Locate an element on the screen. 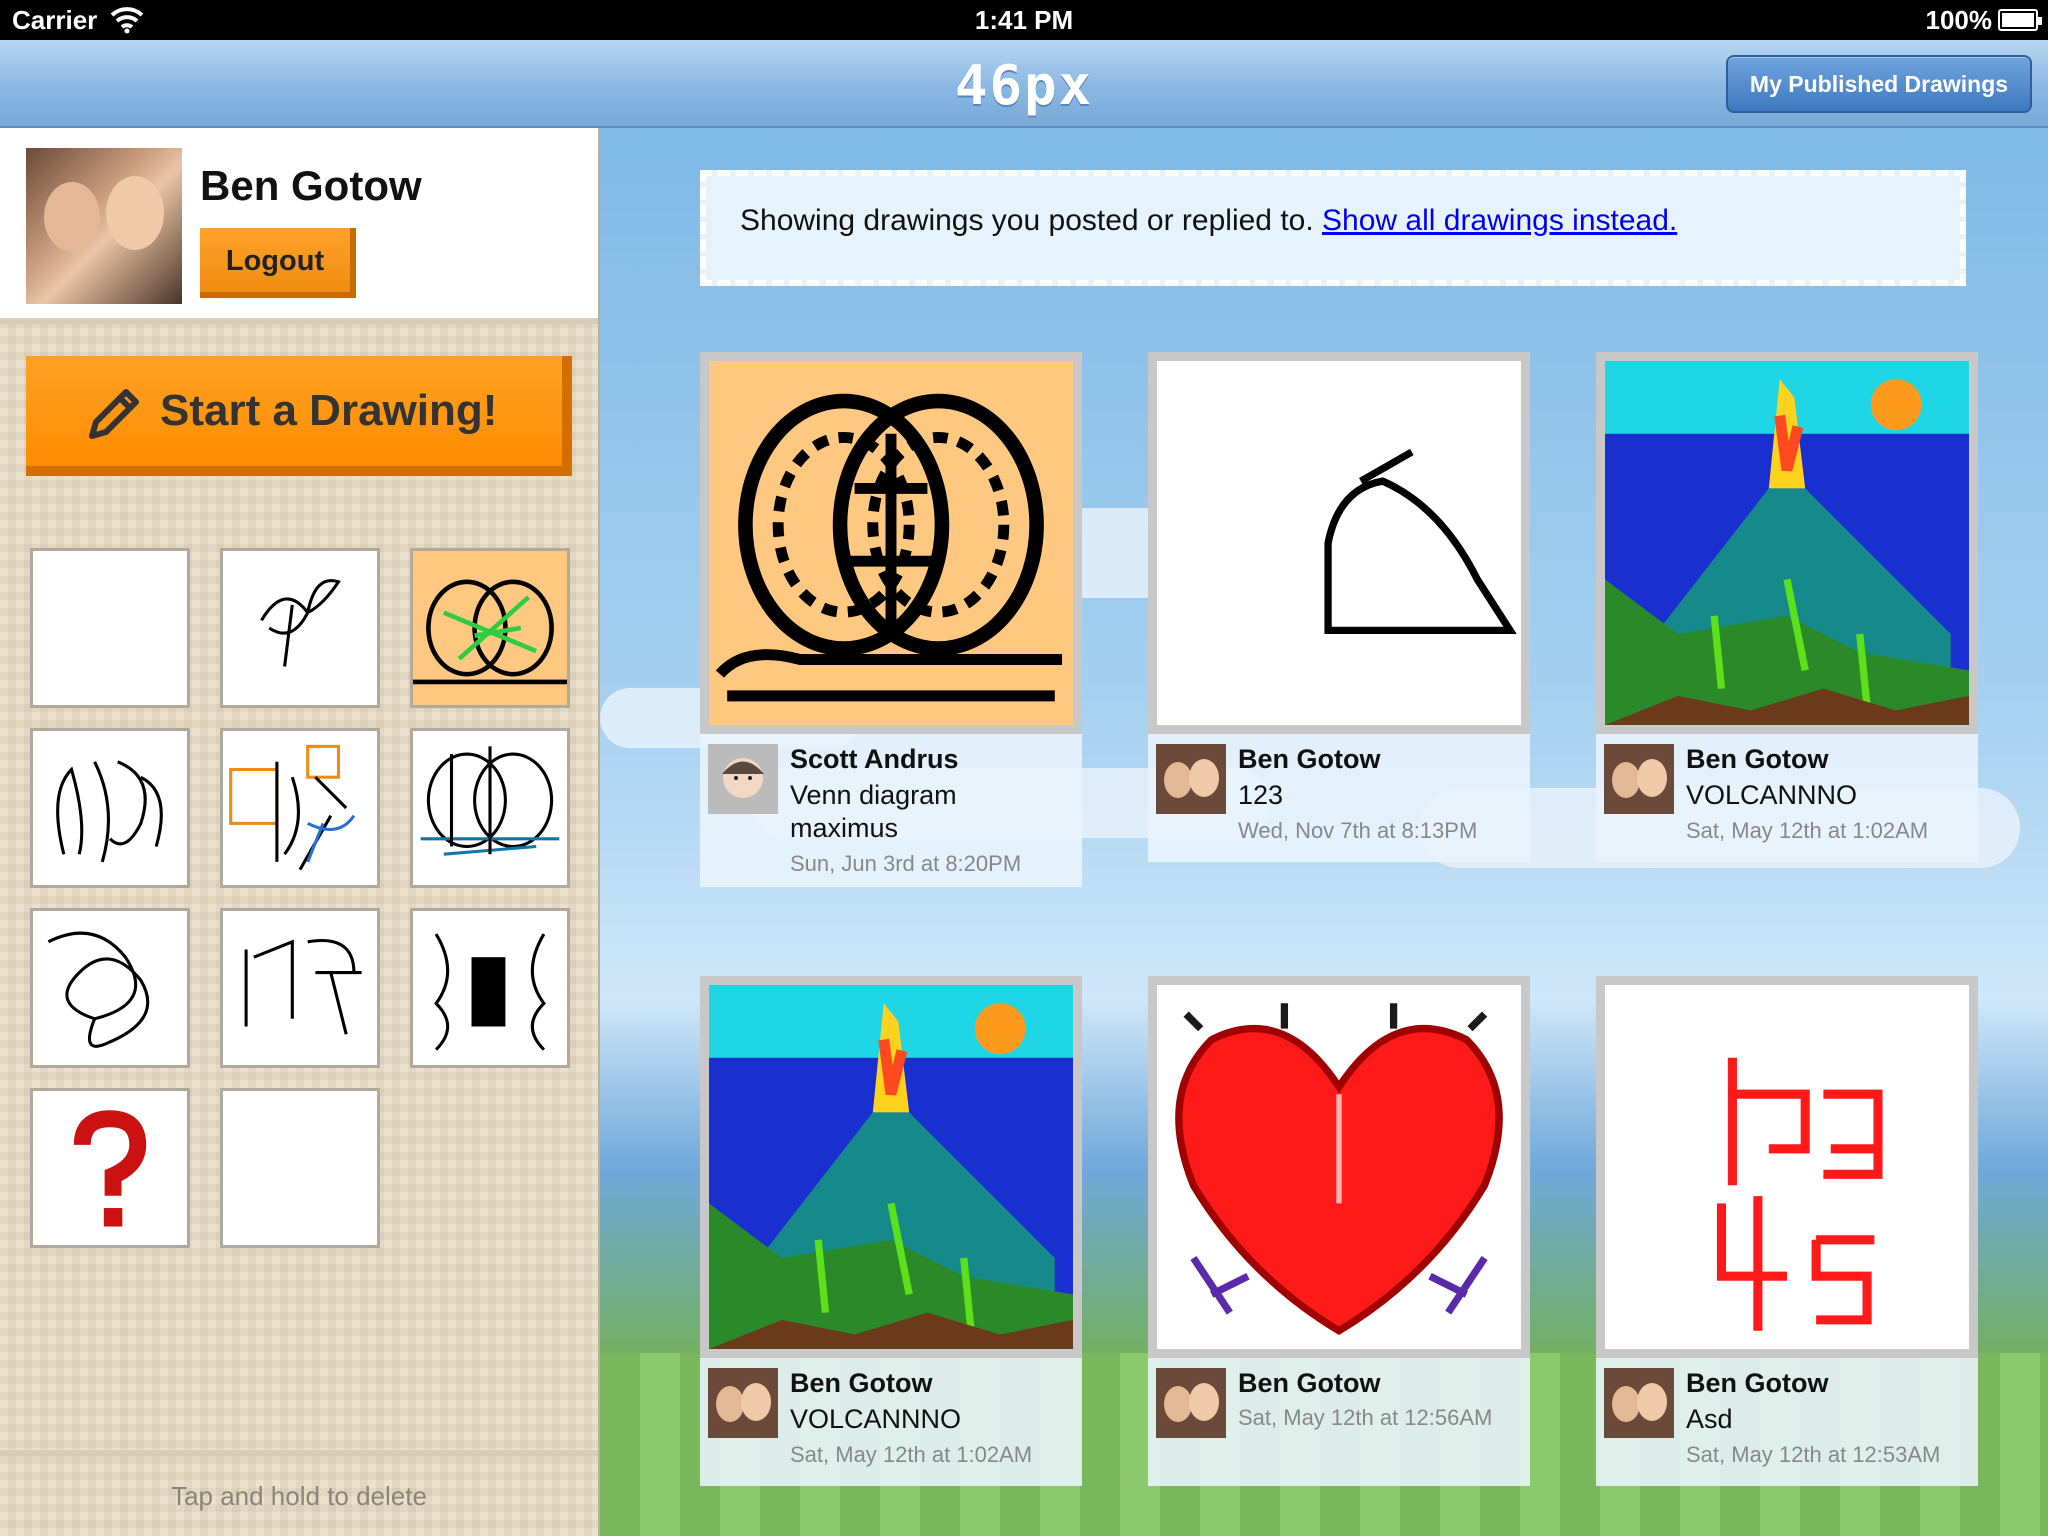  delete-hint: Tap and hold to delete is located at coordinates (299, 1493).